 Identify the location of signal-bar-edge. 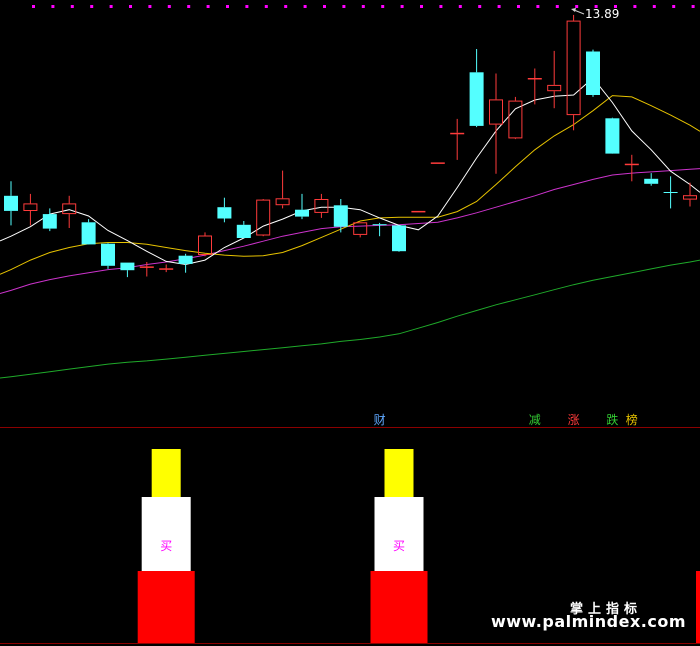
(698, 607).